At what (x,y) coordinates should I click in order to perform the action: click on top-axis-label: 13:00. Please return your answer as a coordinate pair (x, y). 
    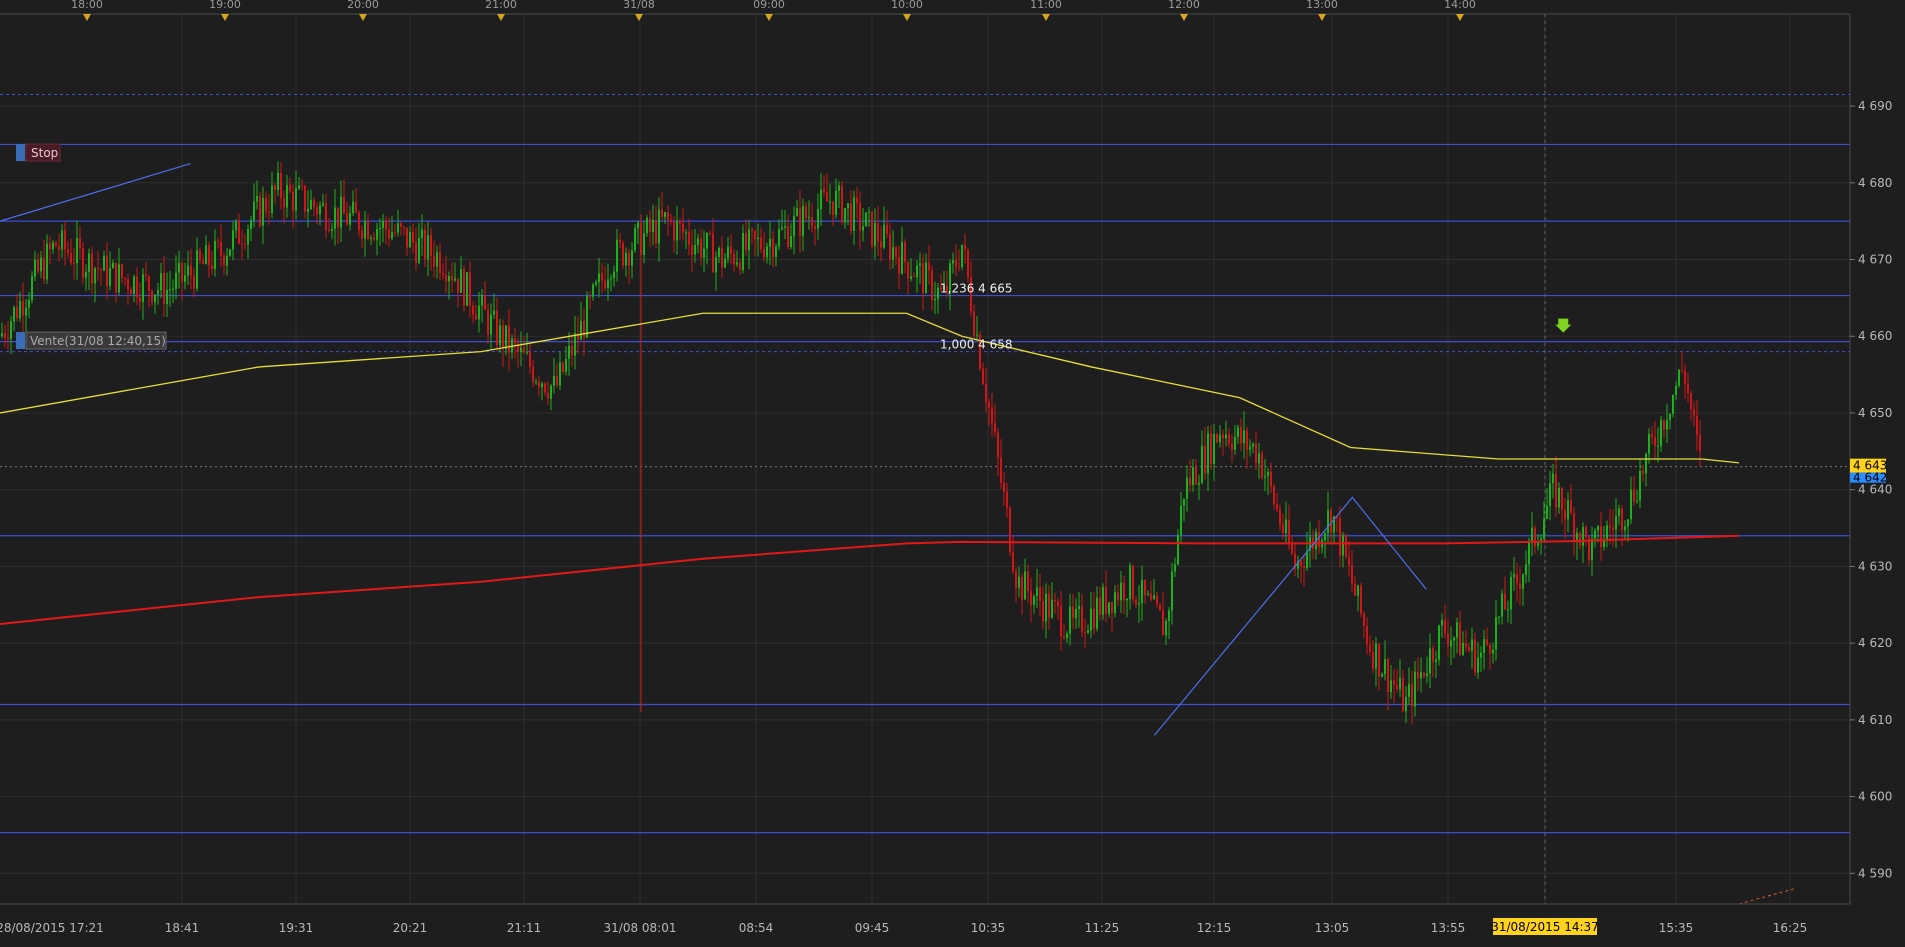
    Looking at the image, I should click on (1322, 5).